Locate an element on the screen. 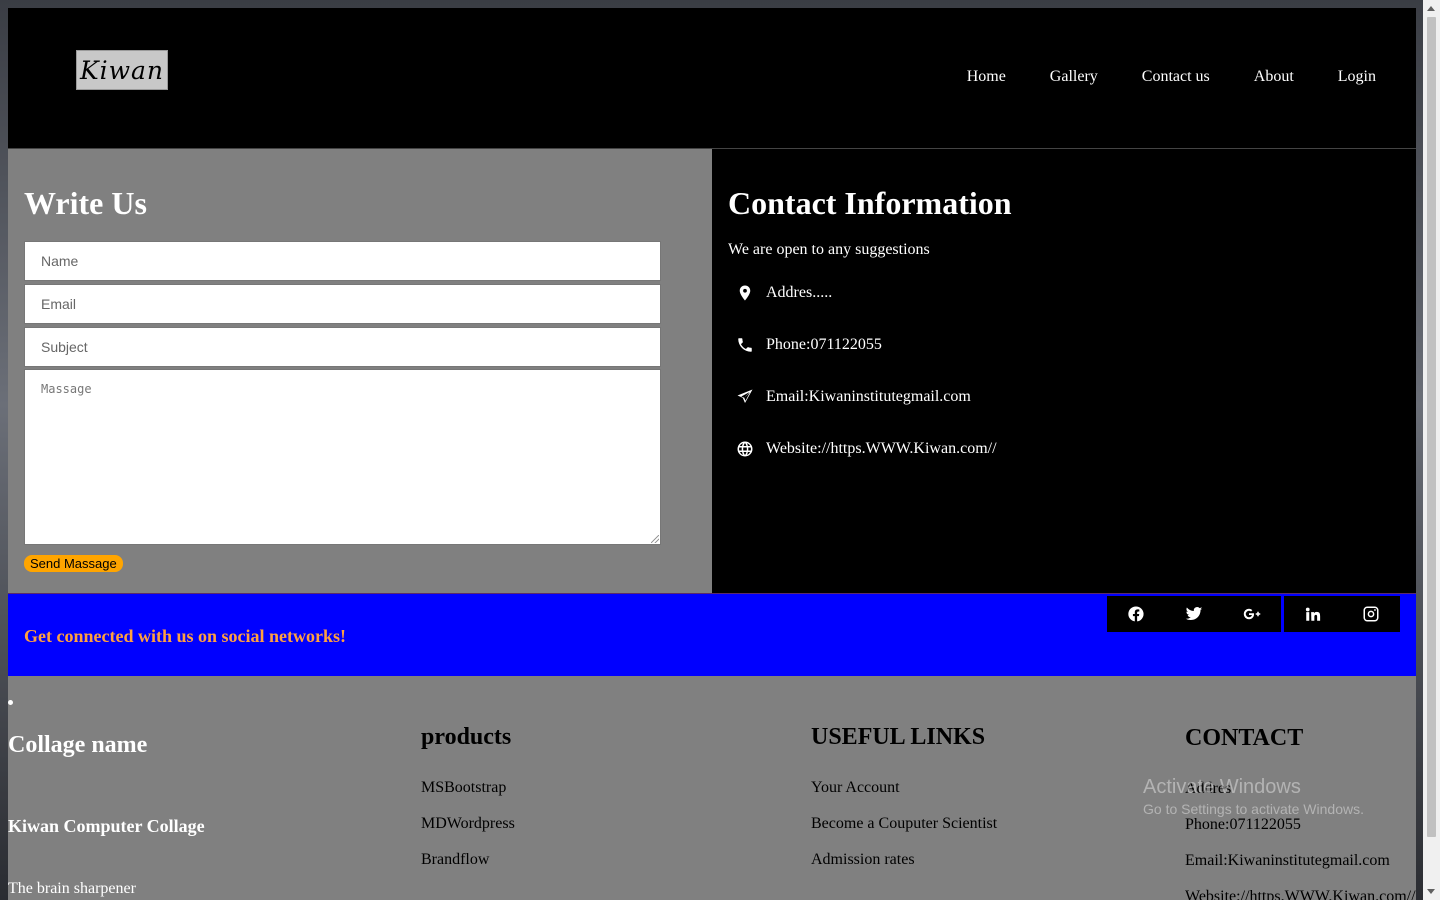  scroll-up-arrow-icon is located at coordinates (1431, 8).